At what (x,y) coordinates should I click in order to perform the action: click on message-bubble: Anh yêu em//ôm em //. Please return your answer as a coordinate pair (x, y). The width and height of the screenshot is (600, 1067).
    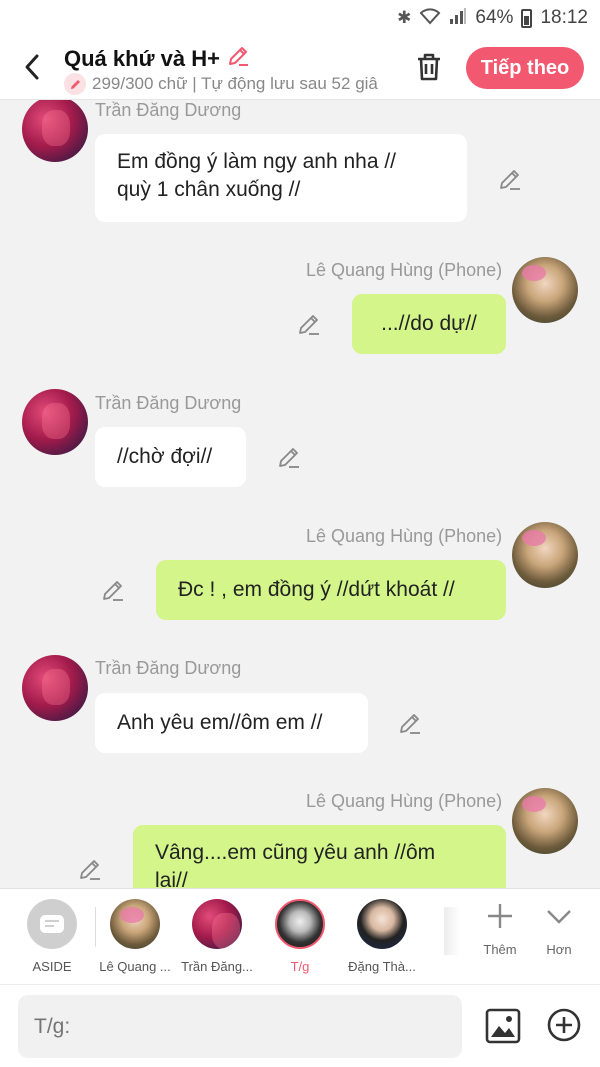
    Looking at the image, I should click on (231, 723).